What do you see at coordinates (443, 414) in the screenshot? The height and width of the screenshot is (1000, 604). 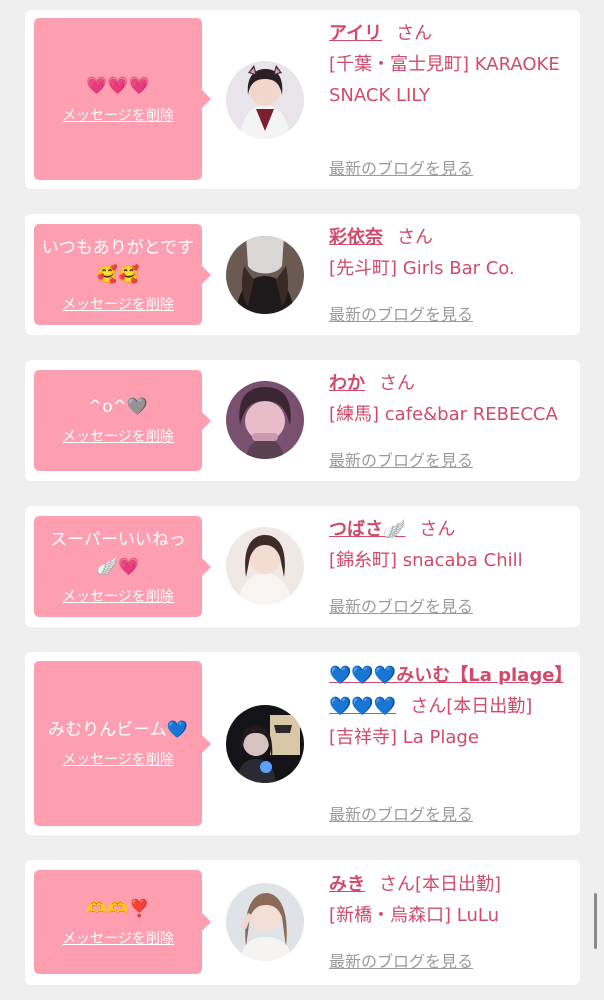 I see `shop-label: [練馬] cafe&bar REBECCA` at bounding box center [443, 414].